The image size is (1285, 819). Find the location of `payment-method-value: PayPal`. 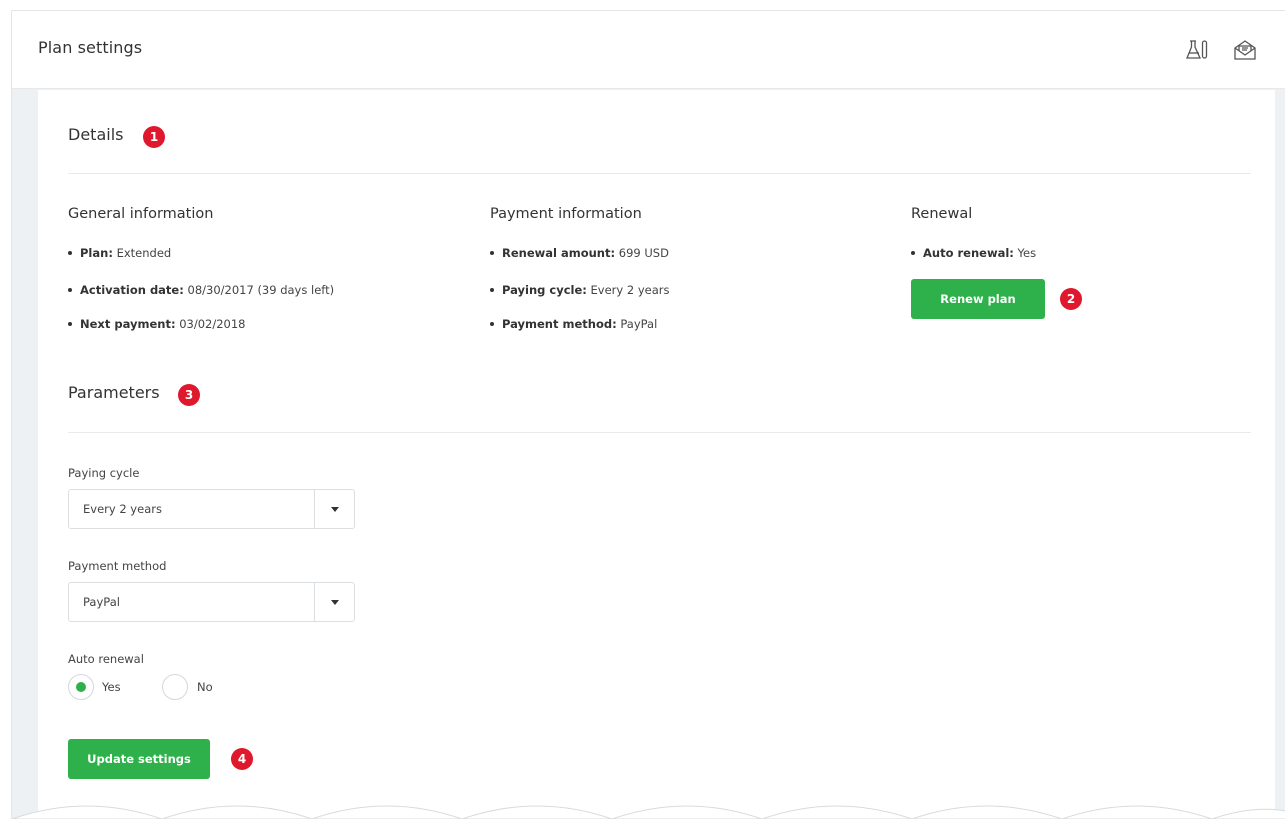

payment-method-value: PayPal is located at coordinates (101, 602).